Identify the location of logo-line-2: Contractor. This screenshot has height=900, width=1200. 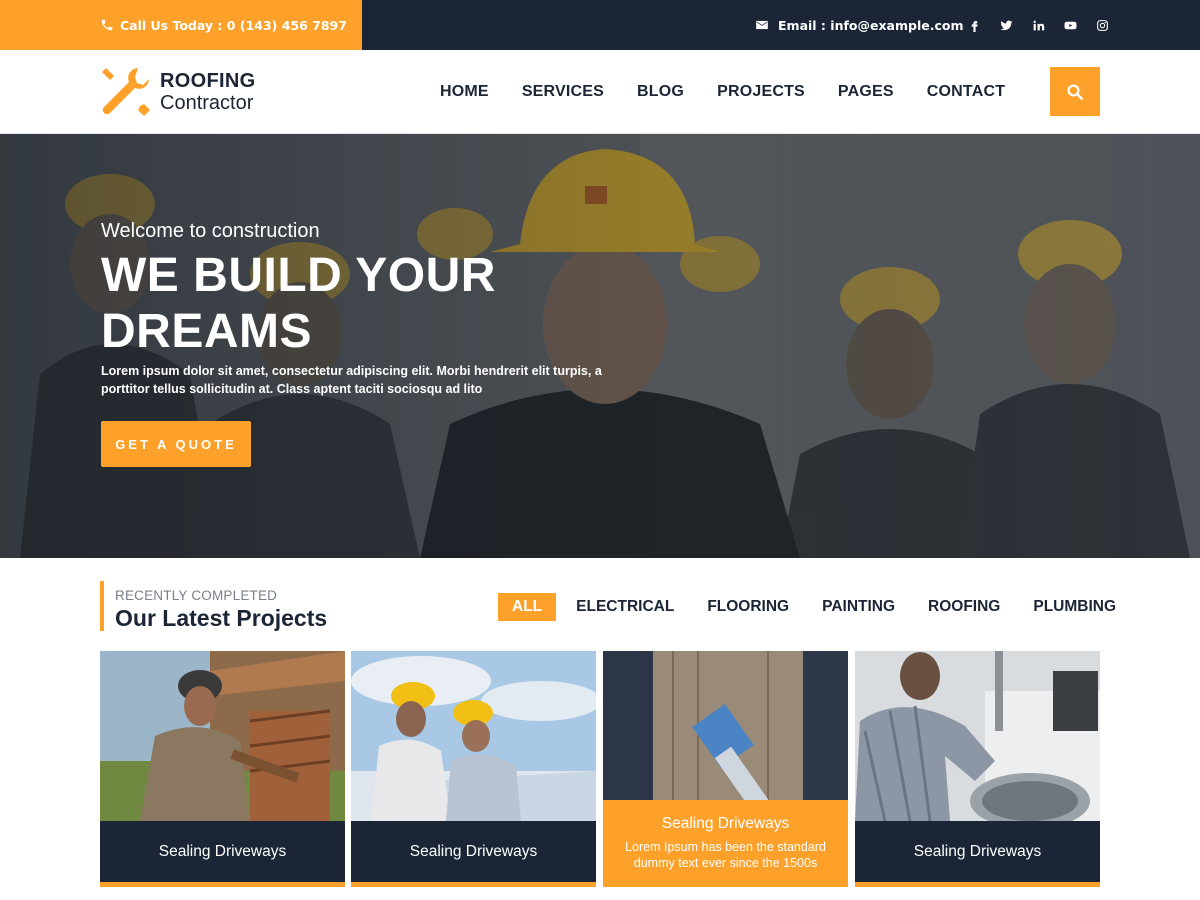
(207, 103).